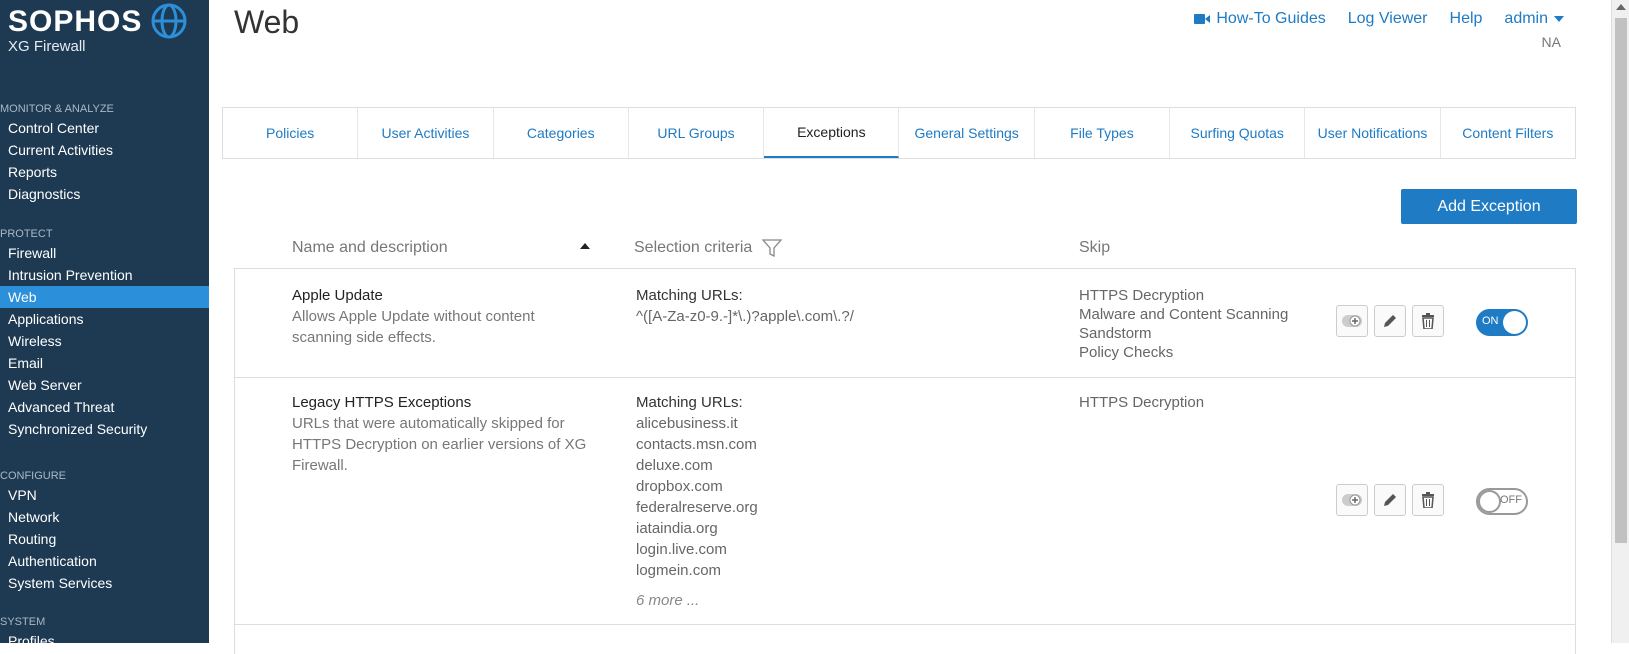 The width and height of the screenshot is (1629, 654). What do you see at coordinates (104, 297) in the screenshot?
I see `sidebar-item-web: Web` at bounding box center [104, 297].